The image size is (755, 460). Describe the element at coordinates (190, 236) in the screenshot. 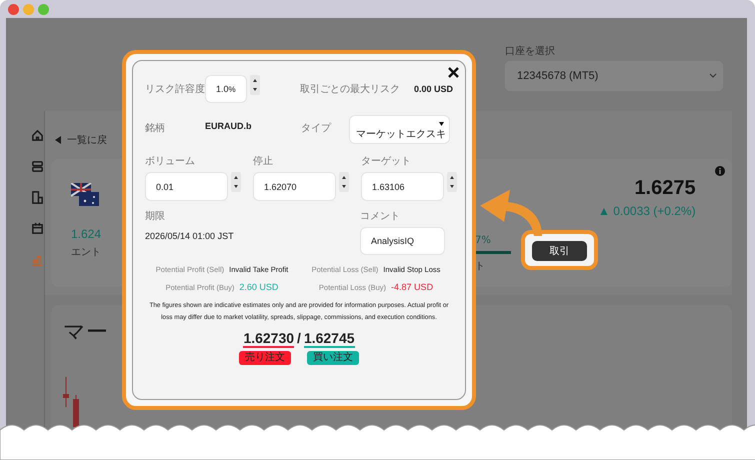

I see `expiry-value: 2026/05/14 01:00 JST` at that location.